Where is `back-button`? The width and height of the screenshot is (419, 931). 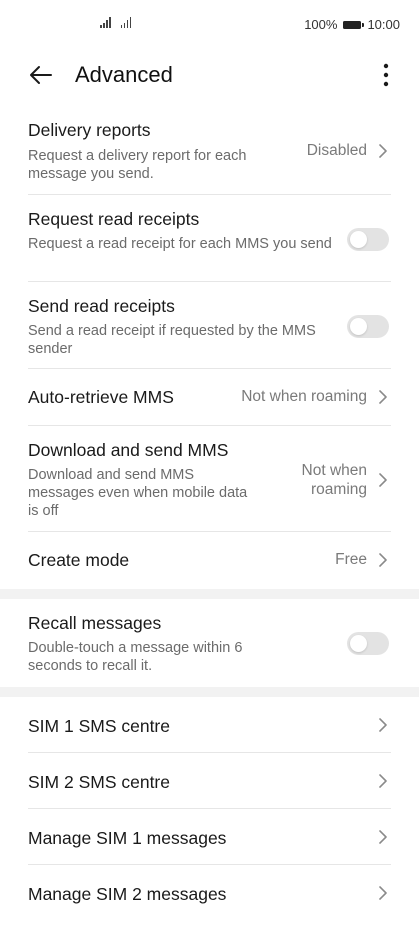
back-button is located at coordinates (41, 75).